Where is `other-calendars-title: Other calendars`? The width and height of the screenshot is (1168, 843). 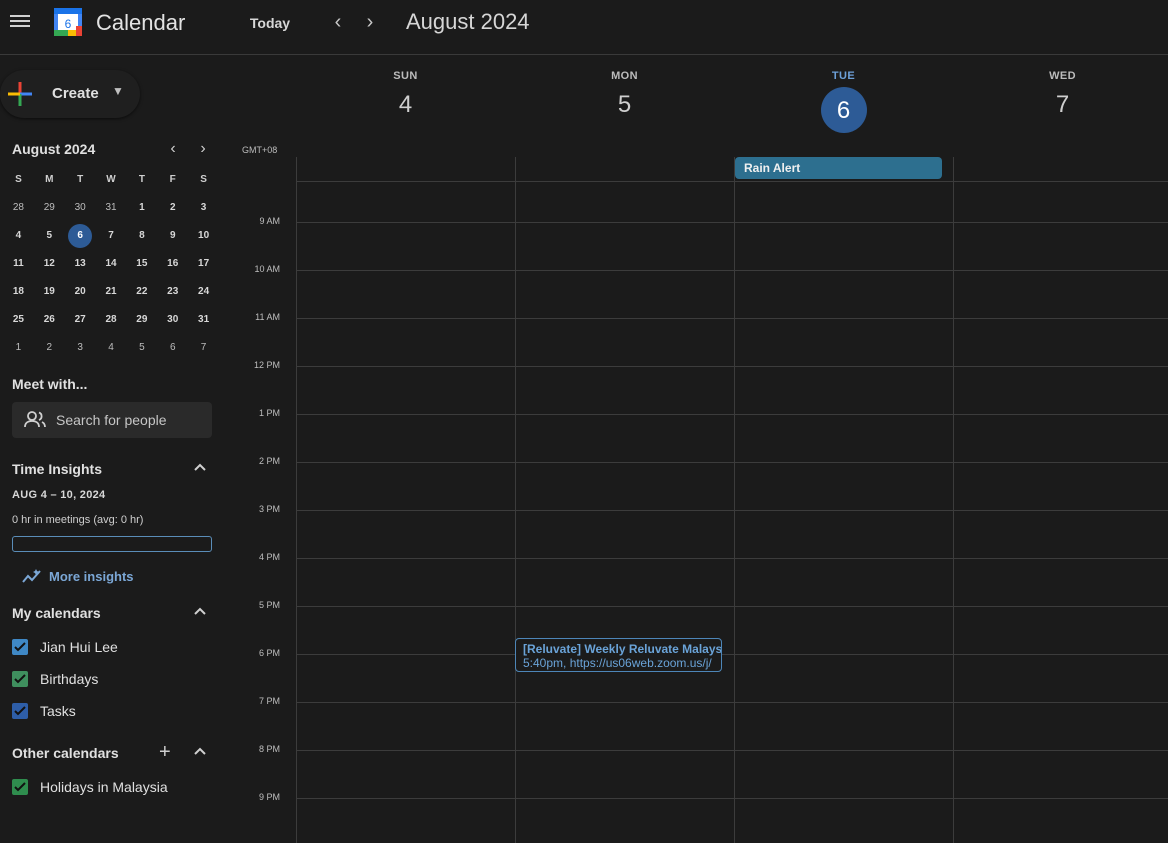
other-calendars-title: Other calendars is located at coordinates (65, 753).